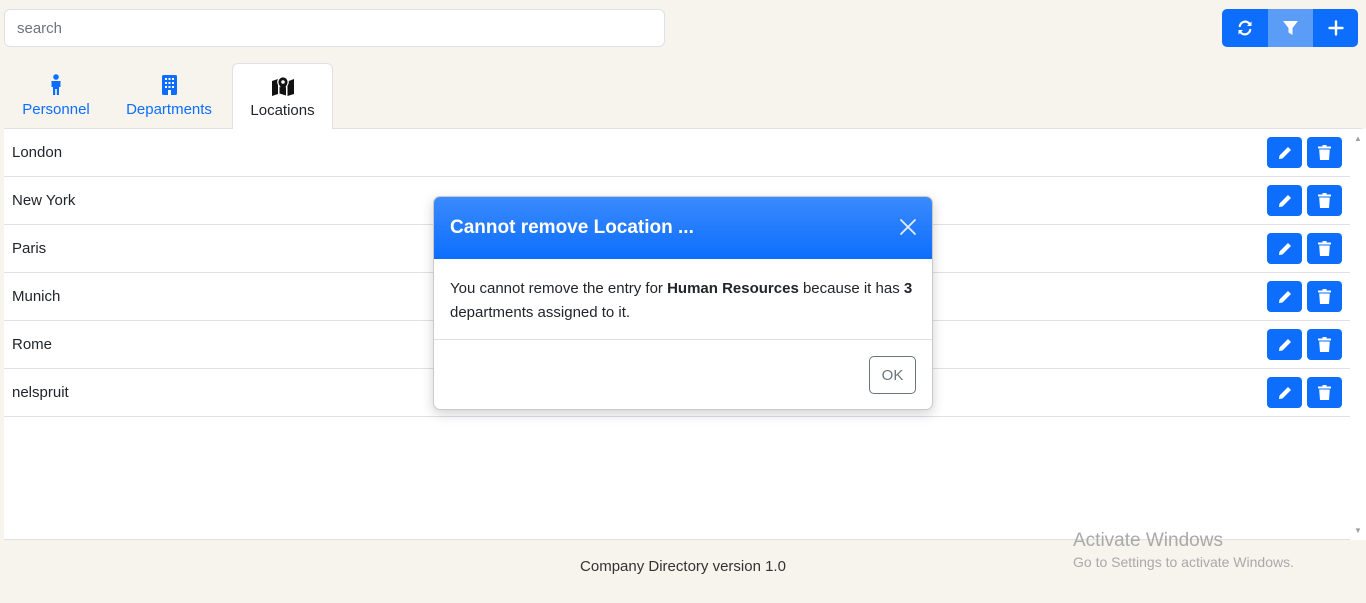  Describe the element at coordinates (44, 200) in the screenshot. I see `location-name: New York` at that location.